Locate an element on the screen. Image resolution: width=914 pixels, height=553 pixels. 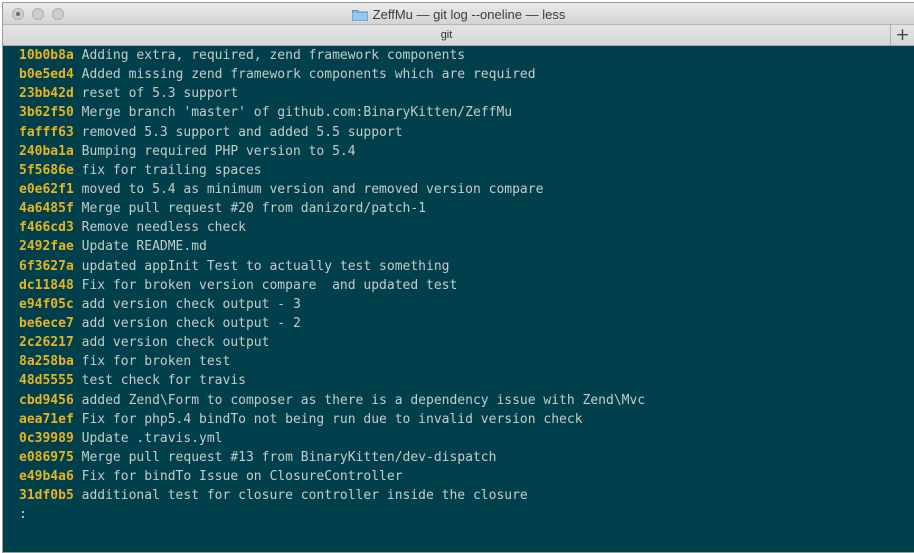
commit-hash: 3b62f50 is located at coordinates (46, 113).